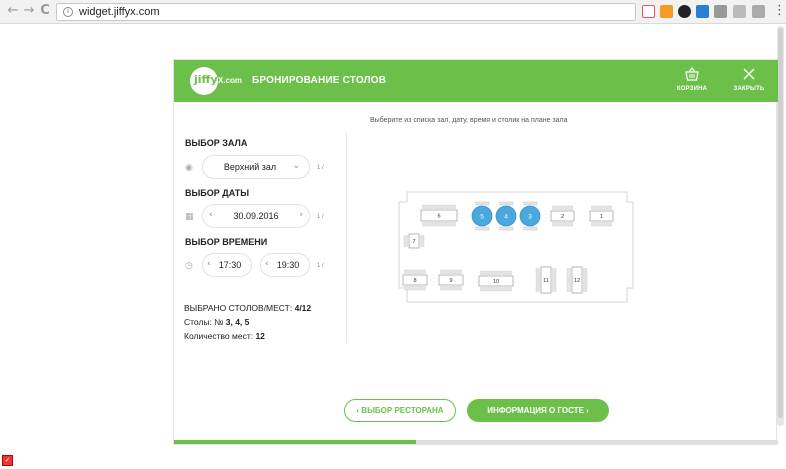 Image resolution: width=786 pixels, height=469 pixels. Describe the element at coordinates (758, 11) in the screenshot. I see `extension-cross-icon` at that location.